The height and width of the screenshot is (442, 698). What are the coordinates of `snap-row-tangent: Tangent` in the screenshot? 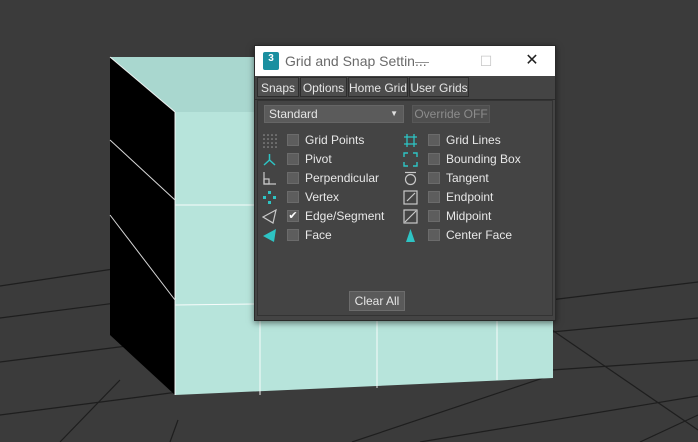 It's located at (468, 178).